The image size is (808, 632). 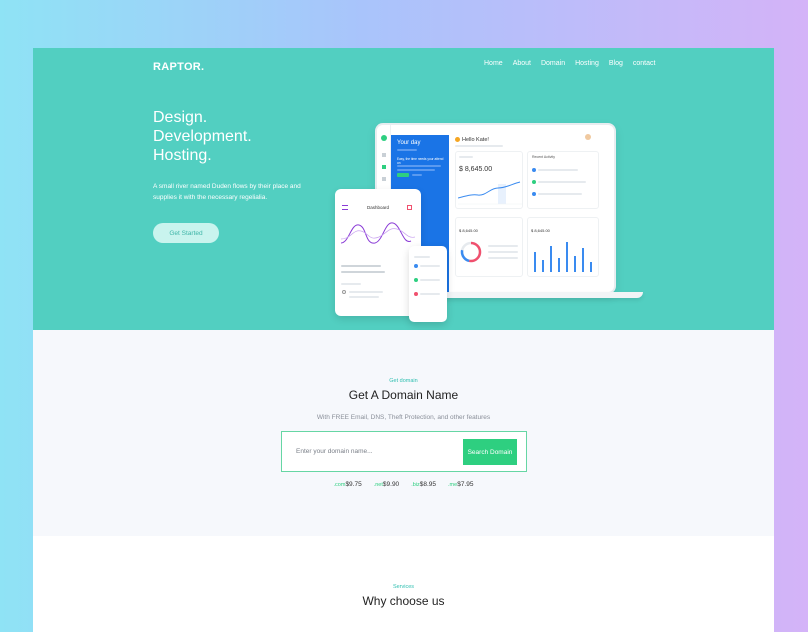 What do you see at coordinates (403, 484) in the screenshot?
I see `domain-prices: .com$9.75 .net$9.90 .biz$8.95 .me$7.95` at bounding box center [403, 484].